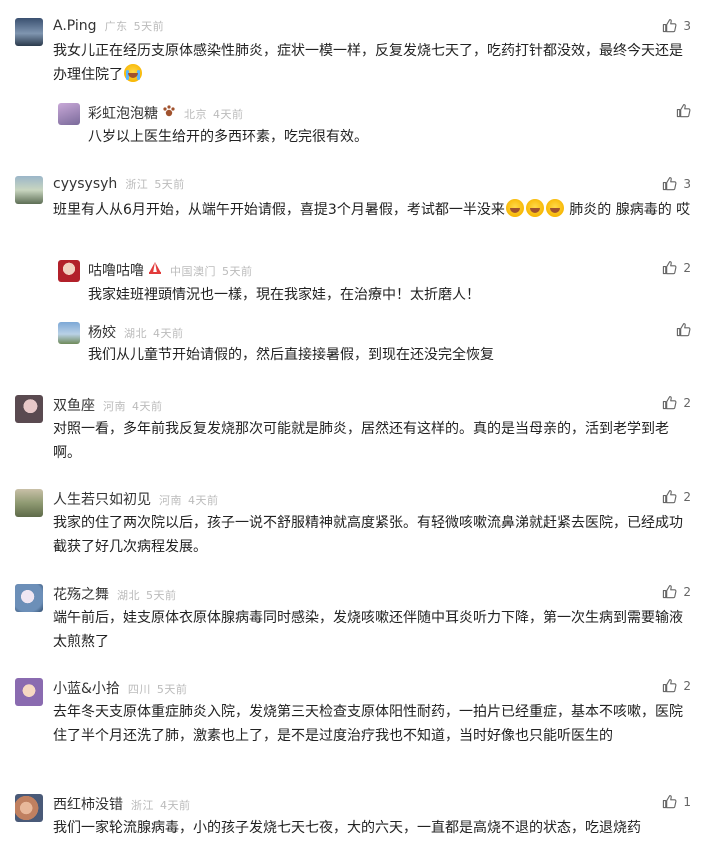 The height and width of the screenshot is (842, 703). Describe the element at coordinates (284, 295) in the screenshot. I see `reply-text: 我家娃班裡頭情況也一樣，現在我家娃，在治療中！太折磨人！` at that location.